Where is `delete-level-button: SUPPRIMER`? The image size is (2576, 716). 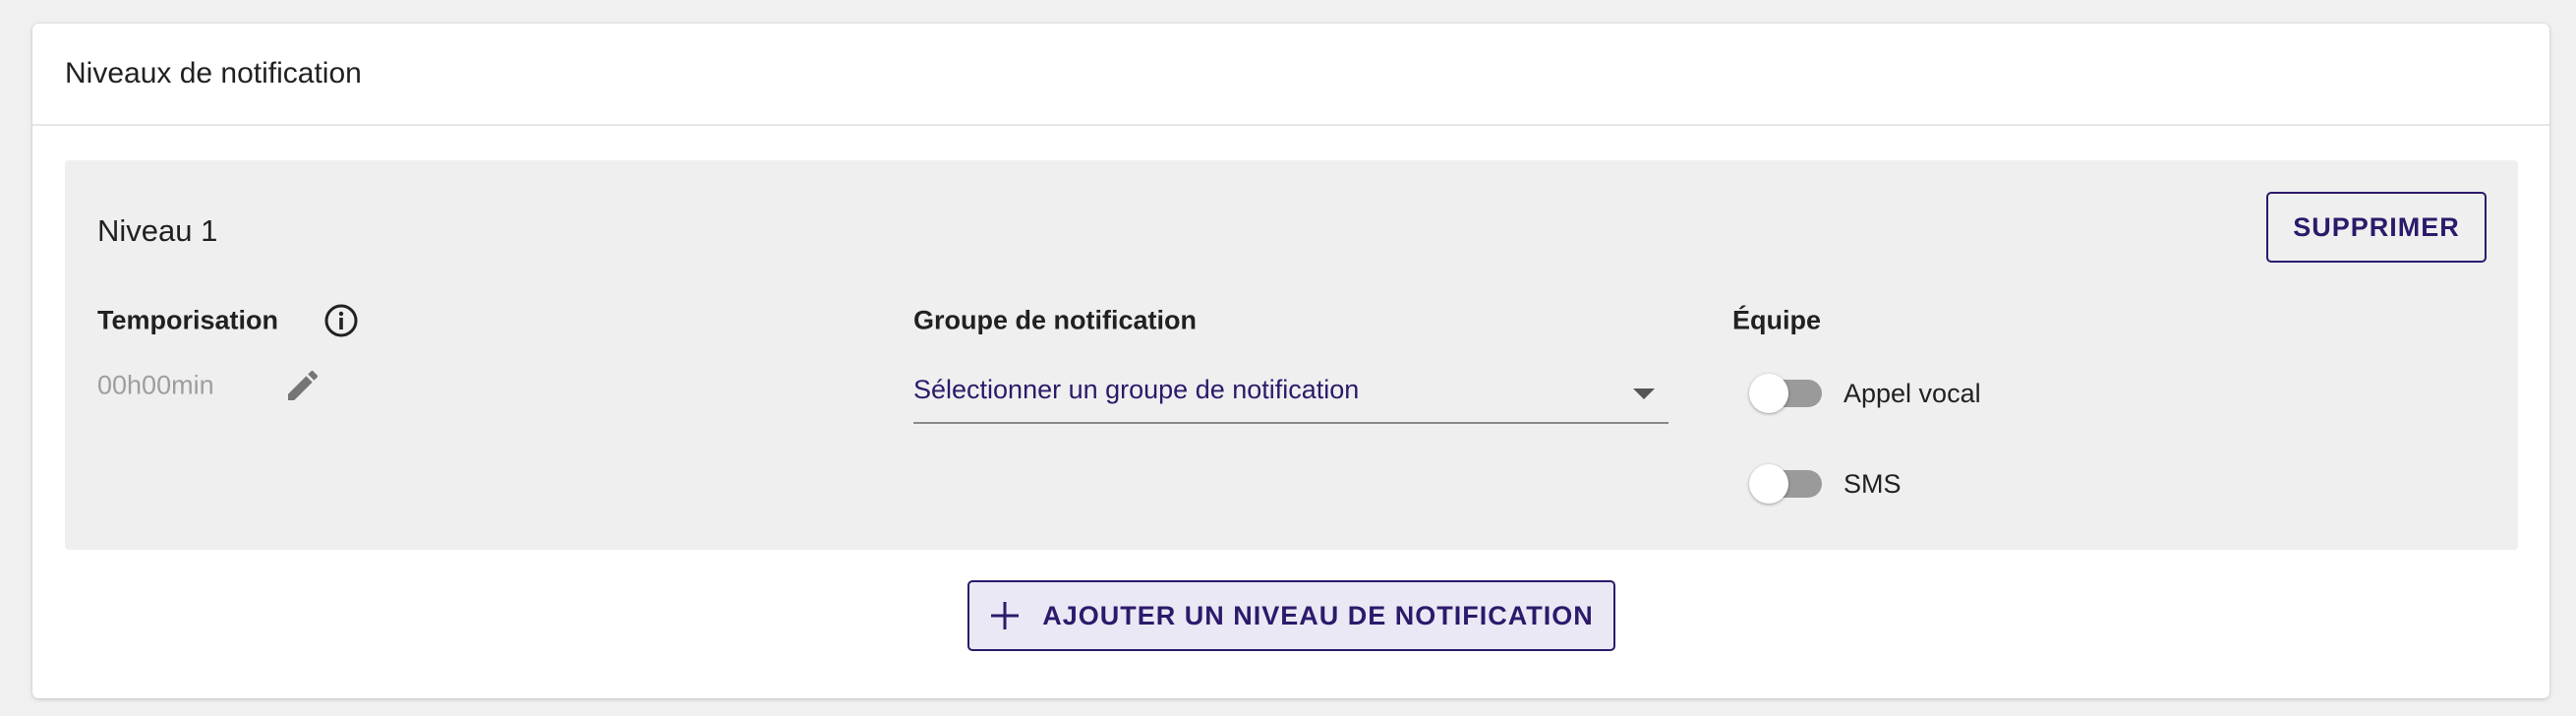
delete-level-button: SUPPRIMER is located at coordinates (2376, 227).